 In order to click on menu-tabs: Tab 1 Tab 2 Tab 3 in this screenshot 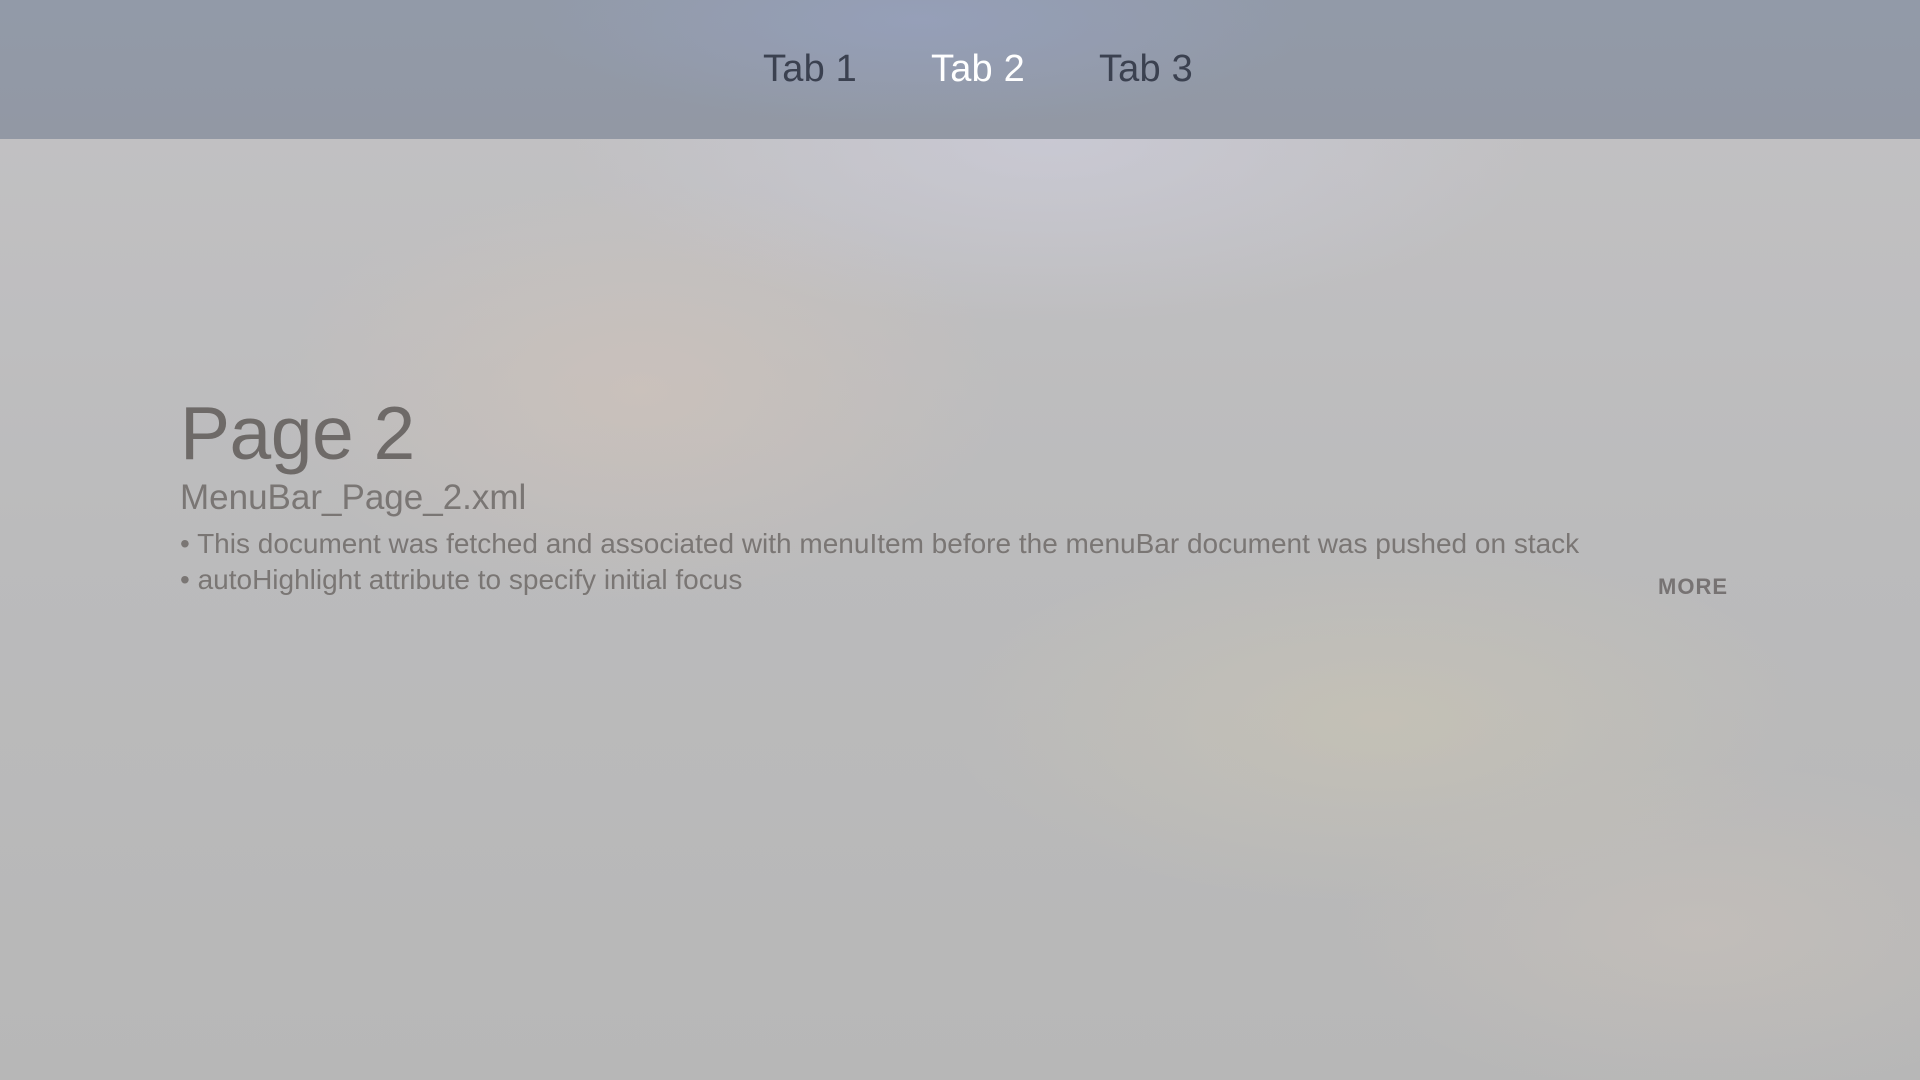, I will do `click(978, 69)`.